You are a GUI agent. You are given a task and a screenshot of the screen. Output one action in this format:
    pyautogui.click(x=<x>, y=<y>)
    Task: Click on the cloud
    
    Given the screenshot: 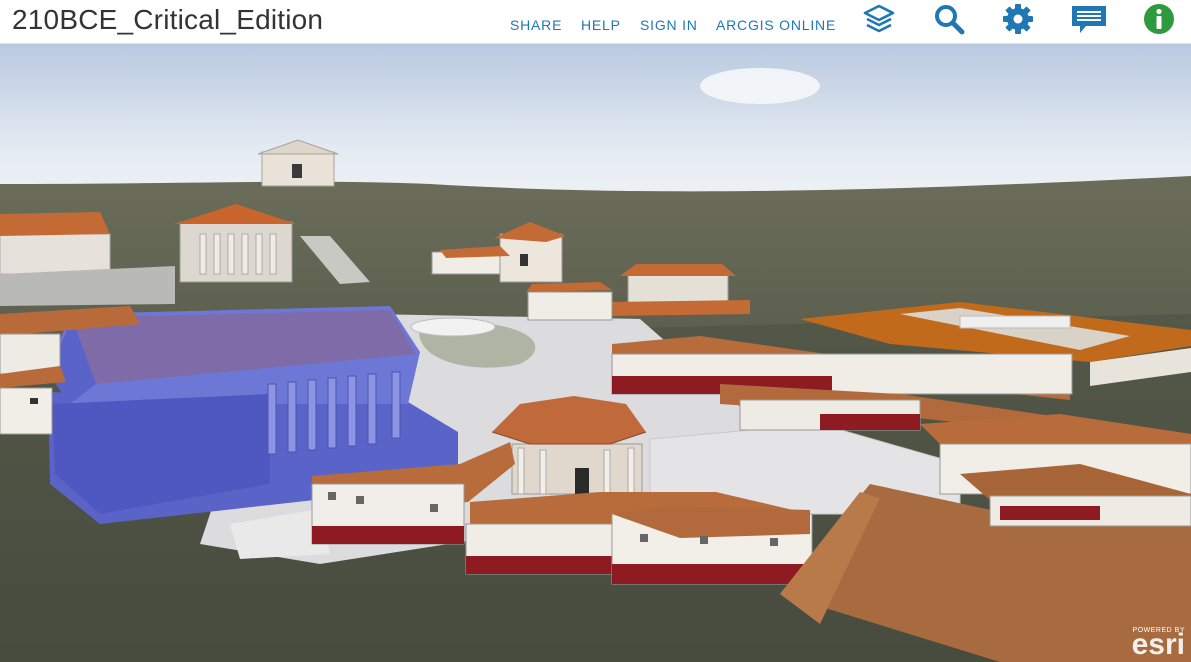 What is the action you would take?
    pyautogui.click(x=760, y=86)
    